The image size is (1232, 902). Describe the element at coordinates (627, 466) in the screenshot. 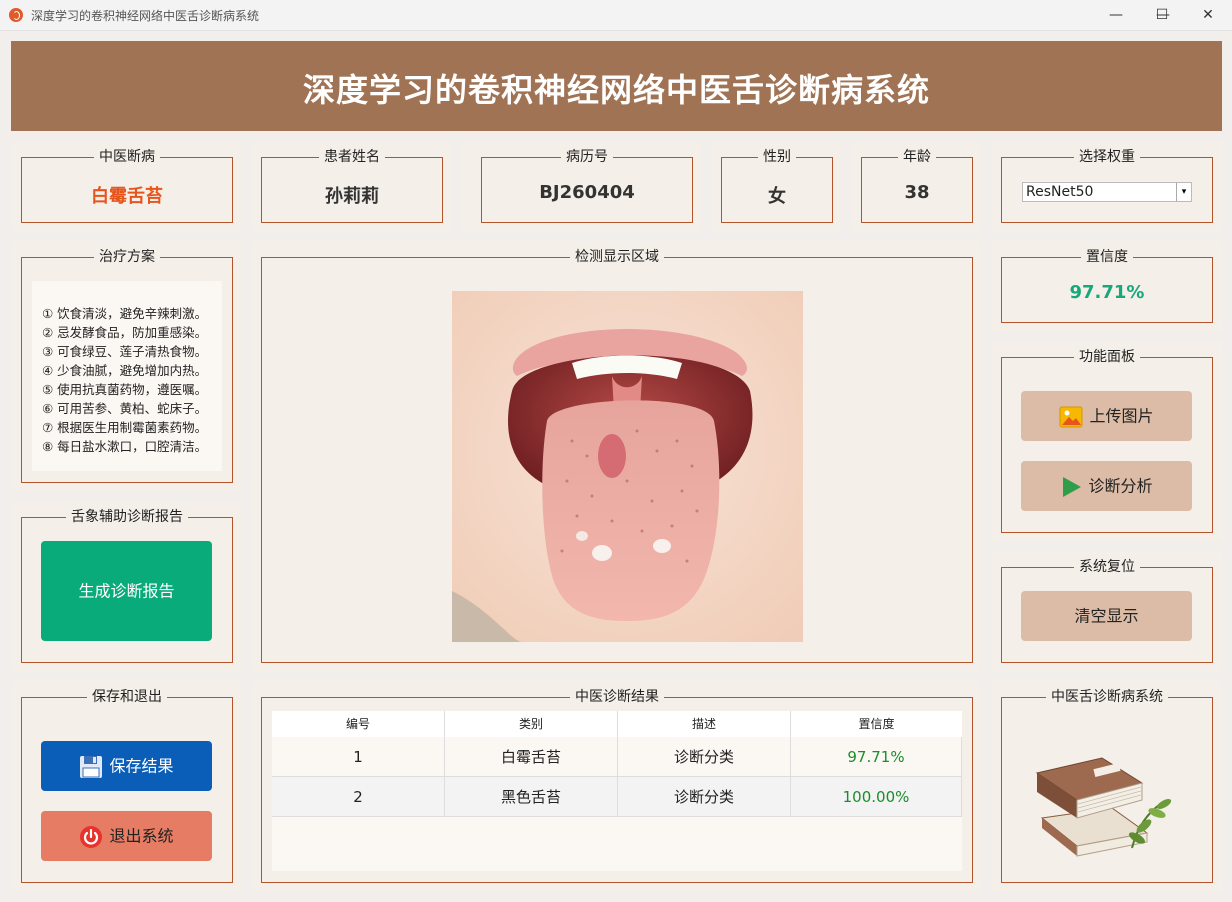

I see `tongue-image` at that location.